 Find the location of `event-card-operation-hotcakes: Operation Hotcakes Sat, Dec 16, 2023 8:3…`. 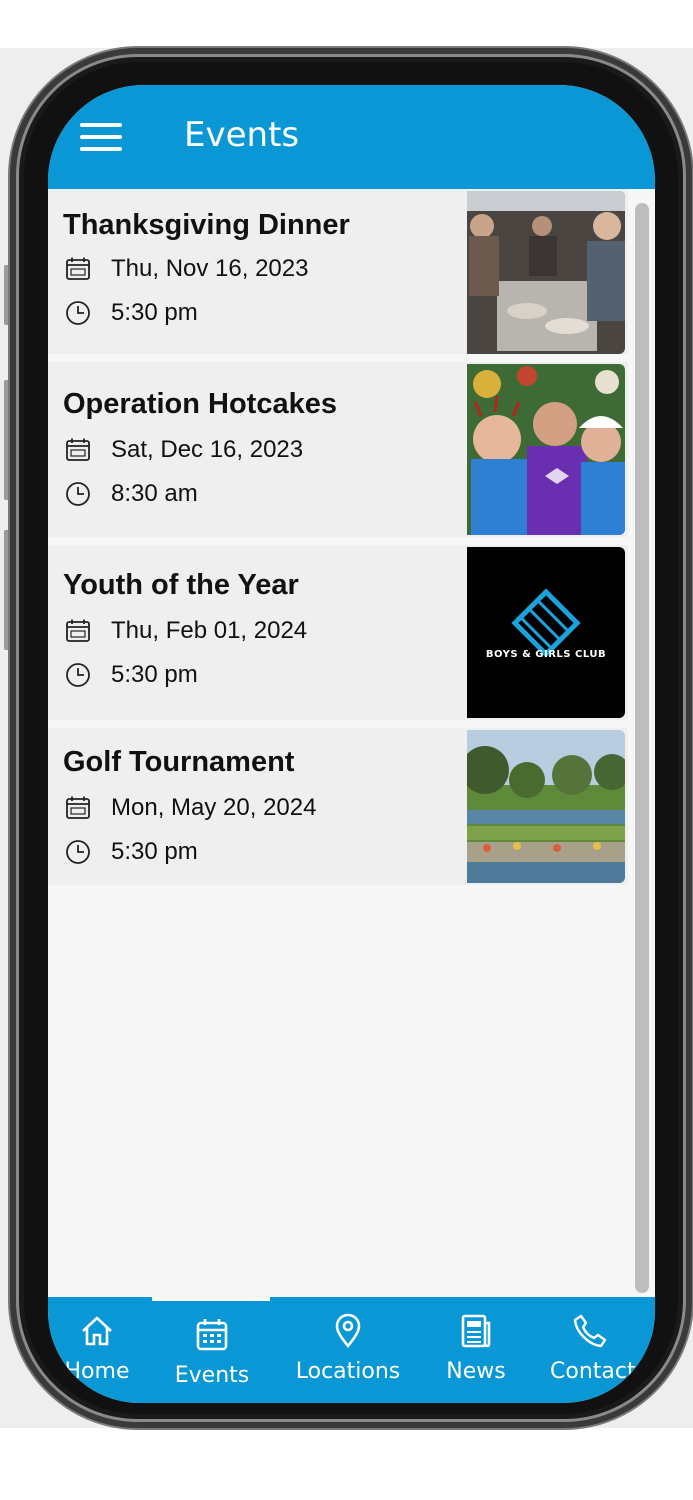

event-card-operation-hotcakes: Operation Hotcakes Sat, Dec 16, 2023 8:3… is located at coordinates (338, 449).